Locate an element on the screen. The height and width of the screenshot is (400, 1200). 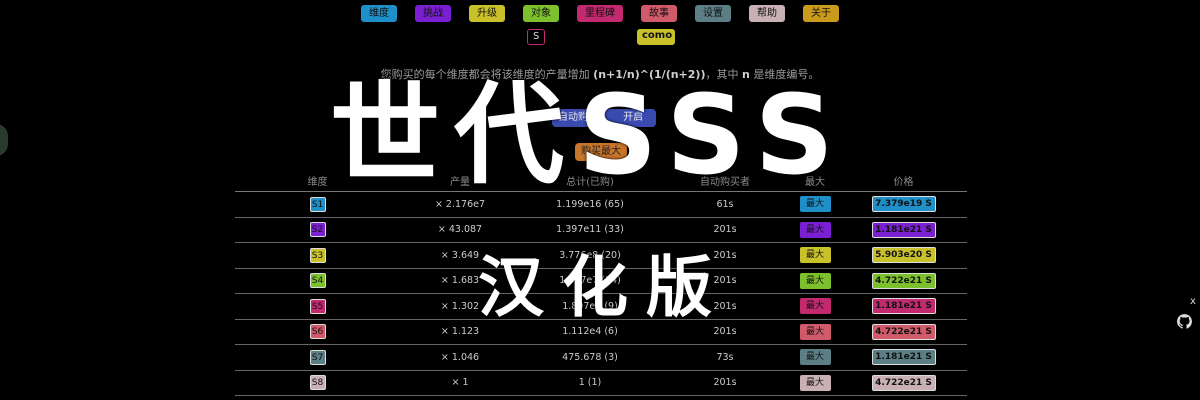
tab-5: 故事 is located at coordinates (659, 13).